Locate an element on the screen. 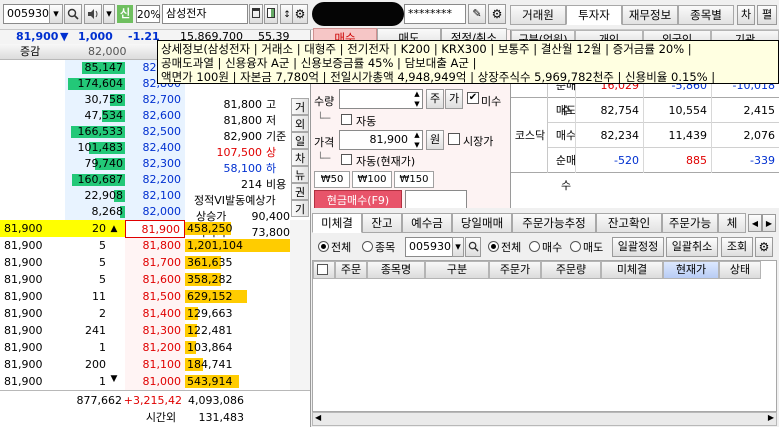  grid-header-cell: 상태 is located at coordinates (740, 270).